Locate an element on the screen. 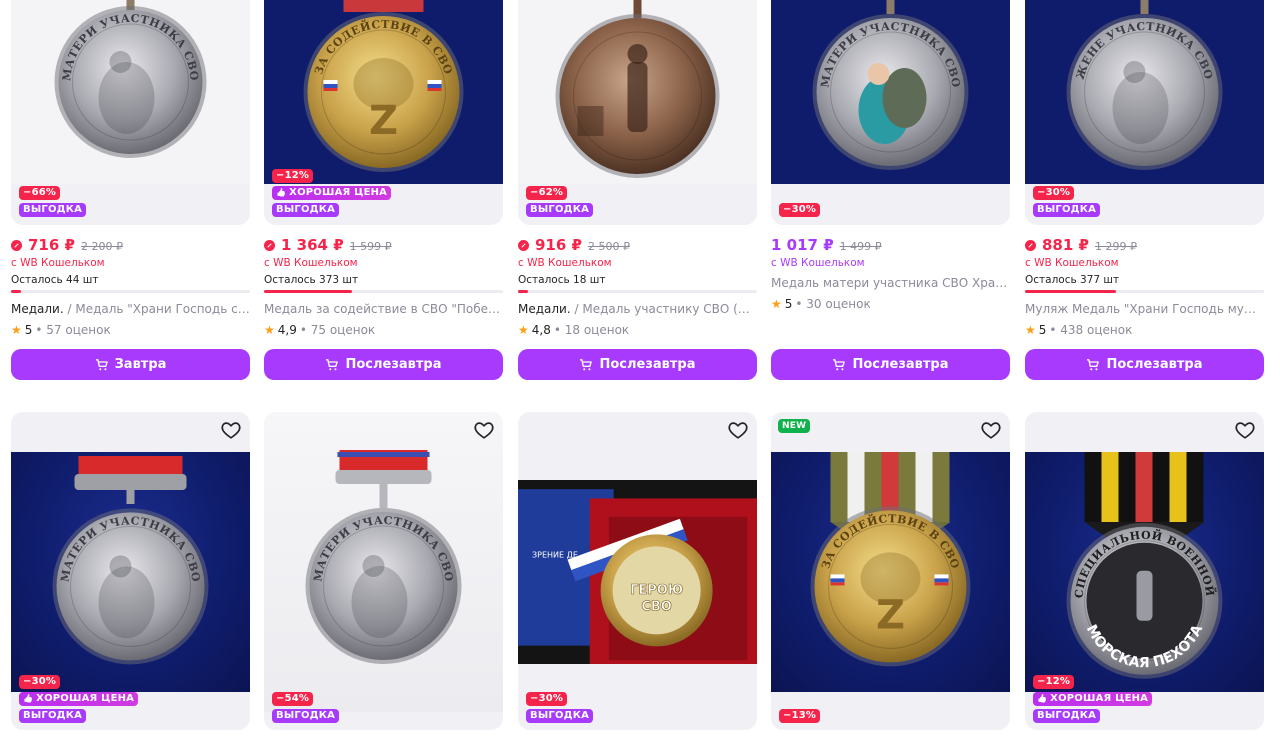  medal-image: МАТЕРИ УЧАСТНИКА СВО is located at coordinates (130, 79).